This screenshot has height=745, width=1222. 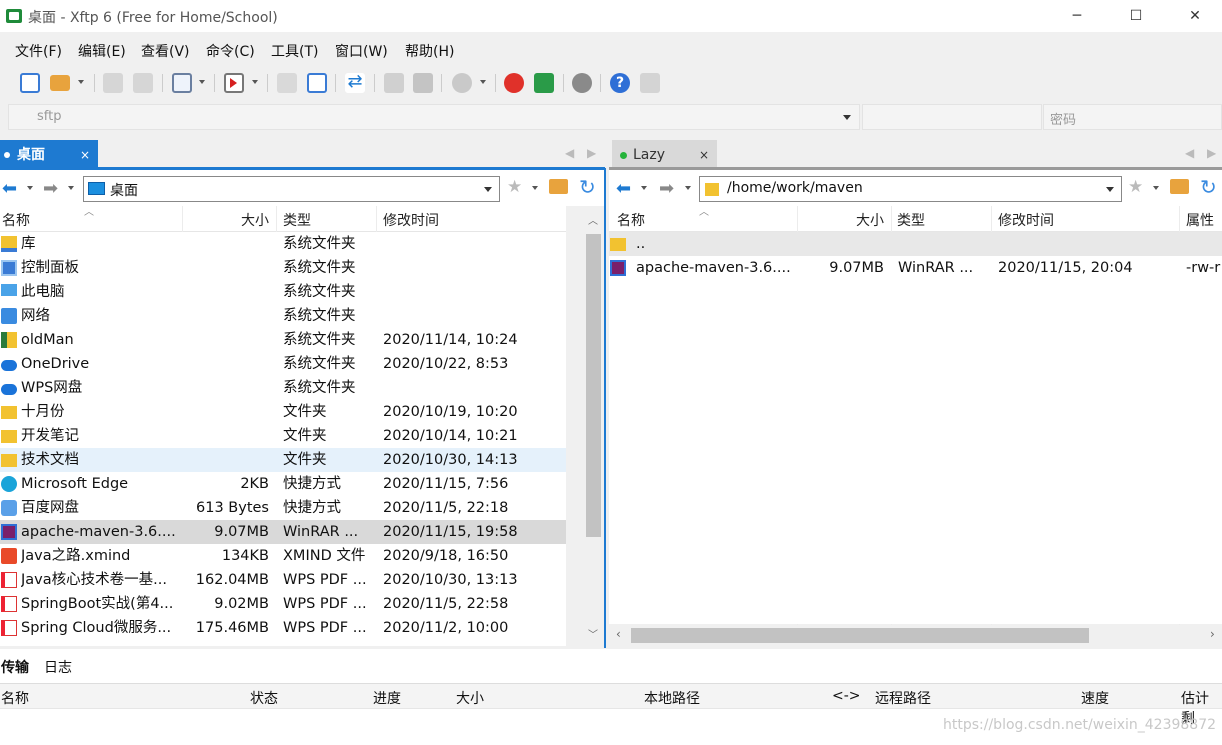 I want to click on menu-tools: 工具(T), so click(x=294, y=51).